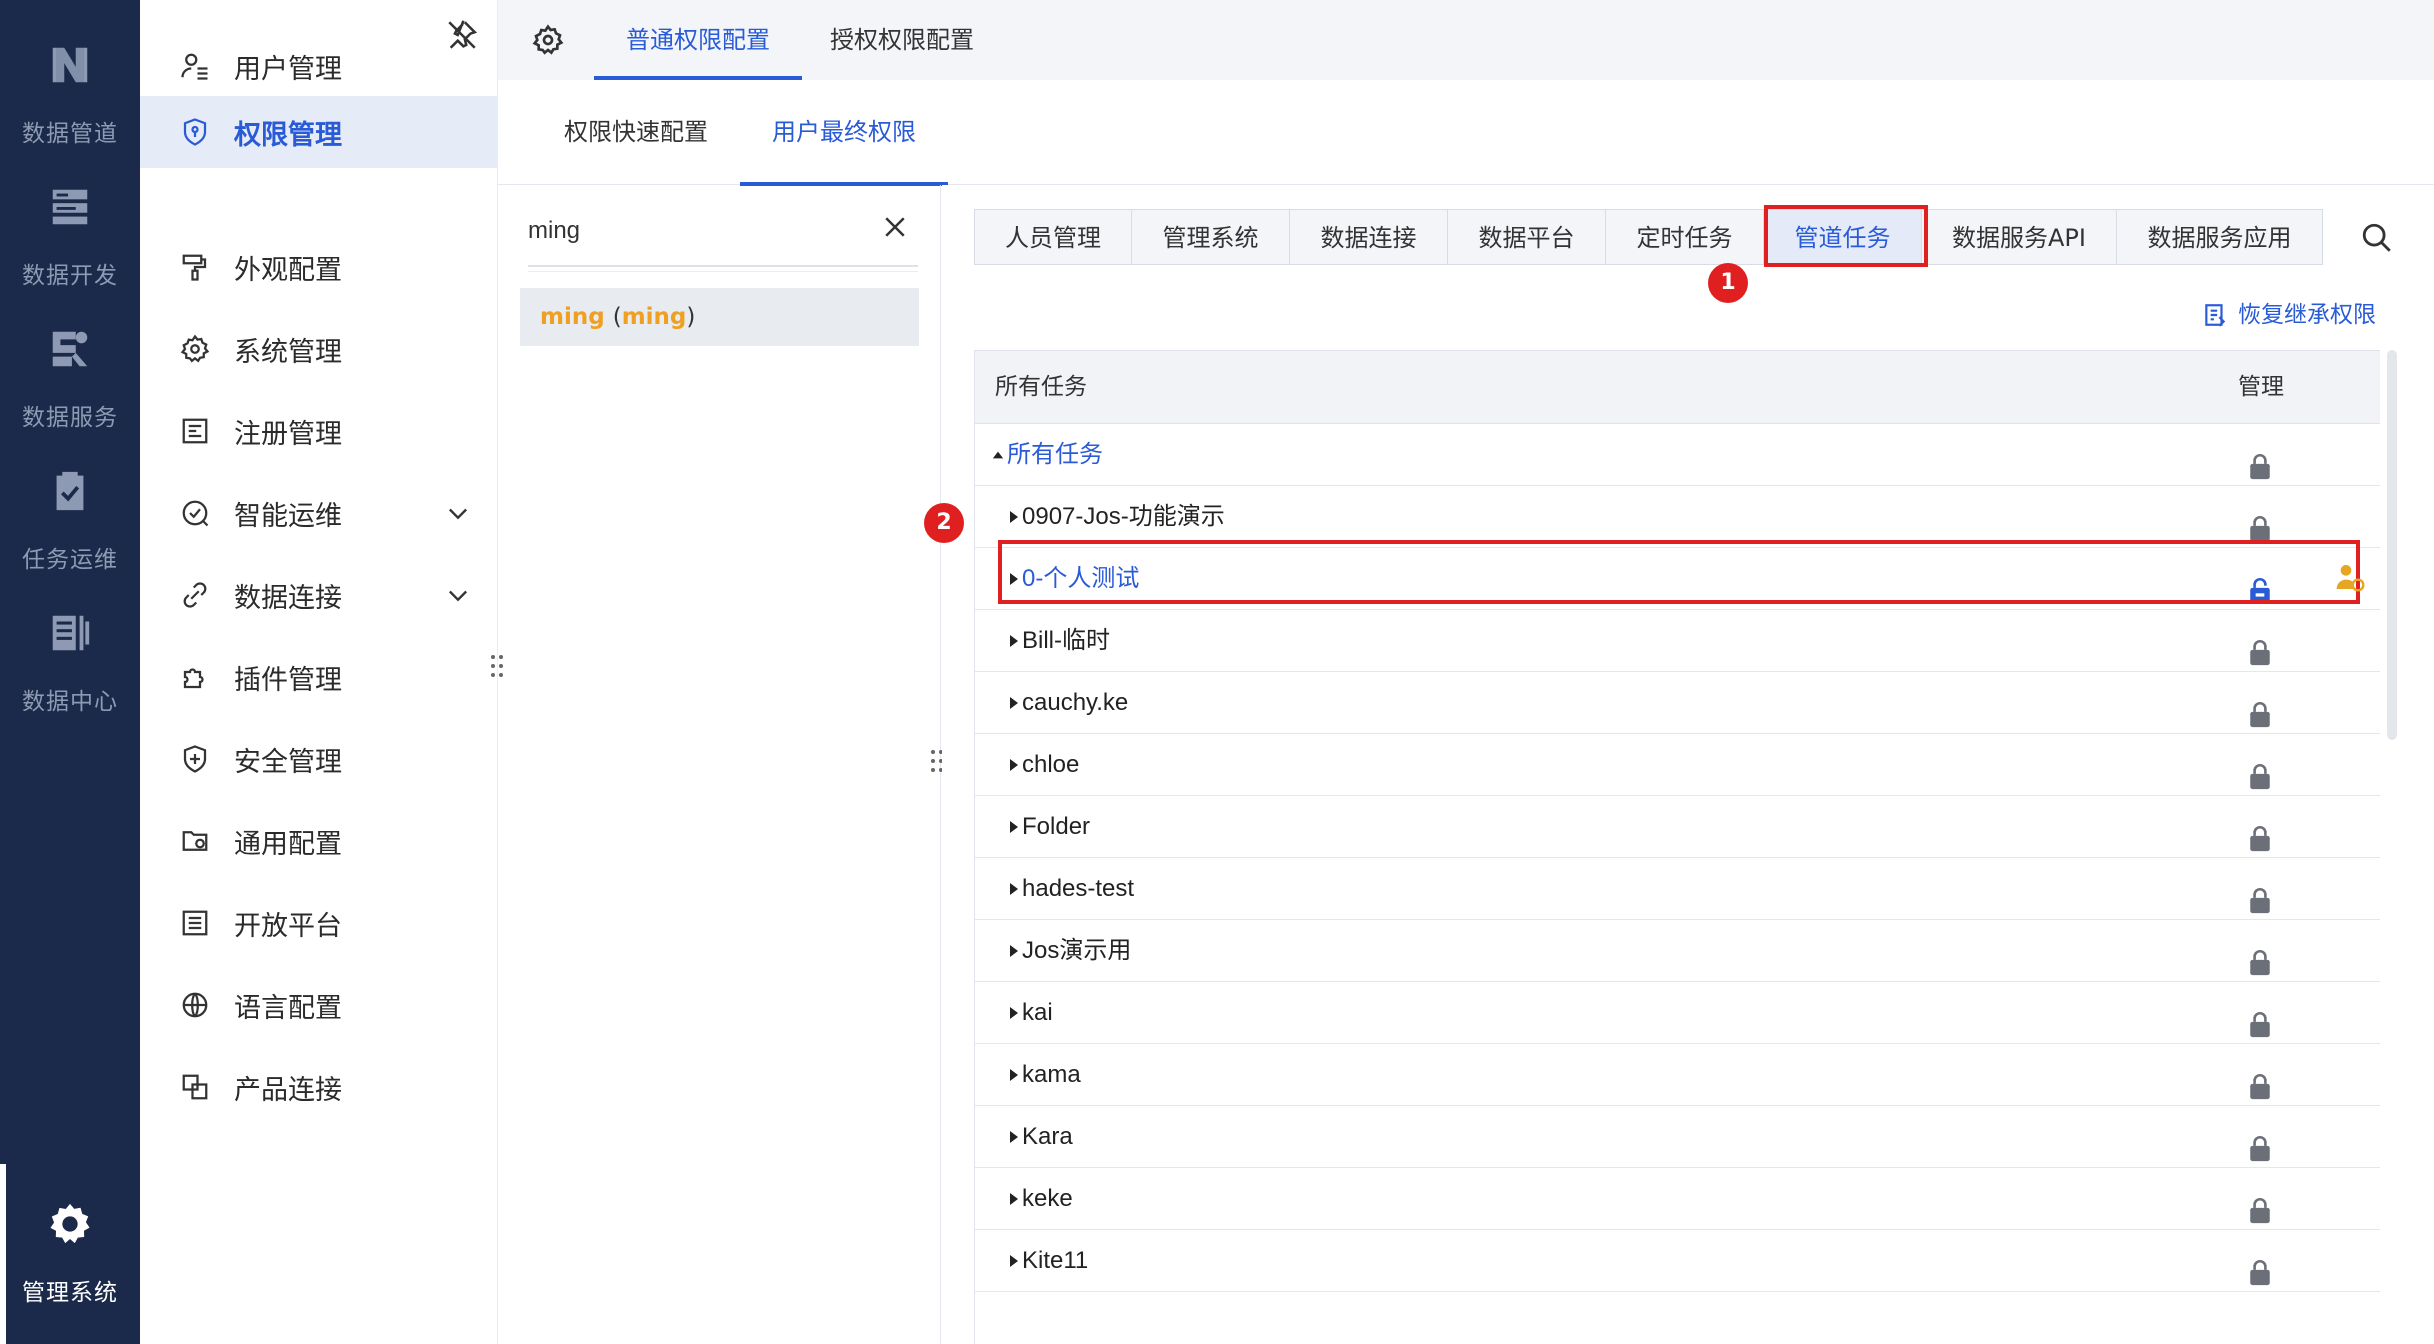 Image resolution: width=2434 pixels, height=1344 pixels. I want to click on cat-tab-admin-system: 管理系统, so click(1210, 237).